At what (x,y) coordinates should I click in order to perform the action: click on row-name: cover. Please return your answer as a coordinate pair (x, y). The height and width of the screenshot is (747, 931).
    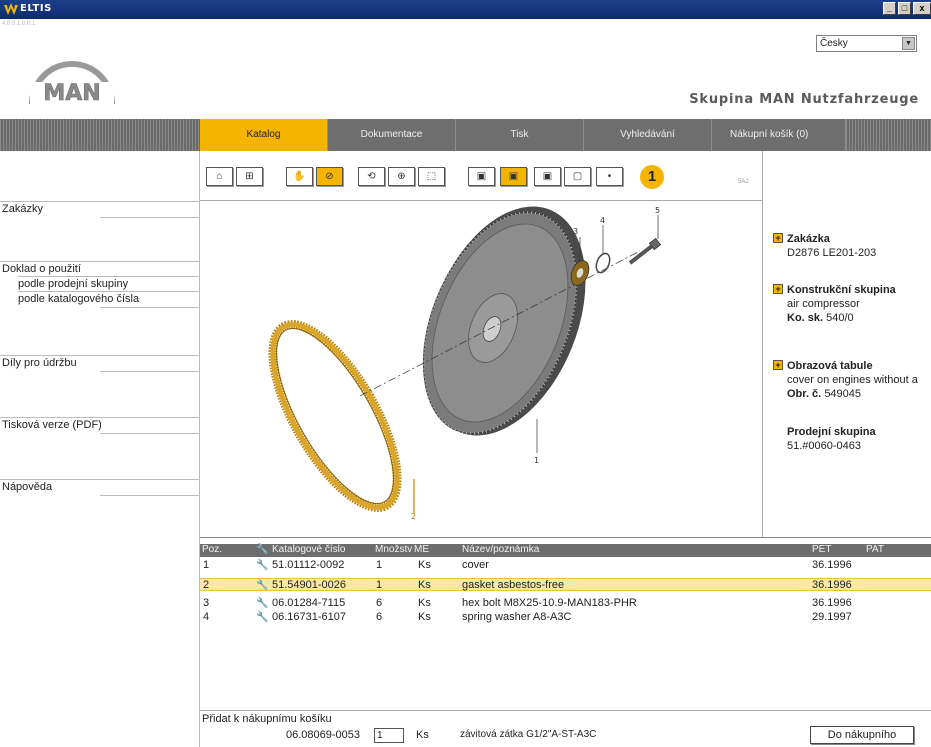
    Looking at the image, I should click on (475, 565).